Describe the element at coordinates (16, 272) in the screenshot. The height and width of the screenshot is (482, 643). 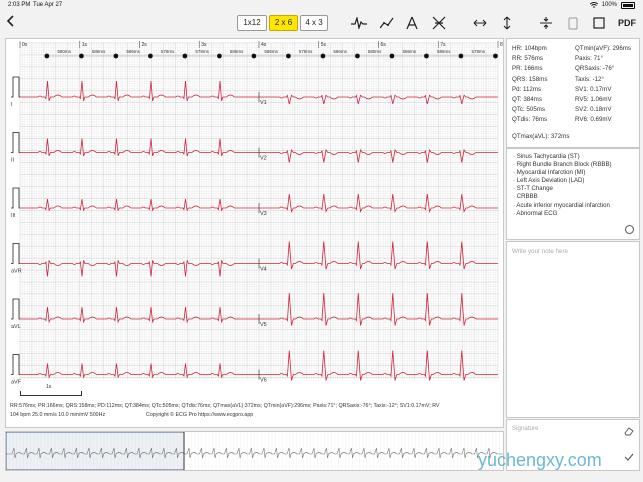
I see `lead-label-left: aVR` at that location.